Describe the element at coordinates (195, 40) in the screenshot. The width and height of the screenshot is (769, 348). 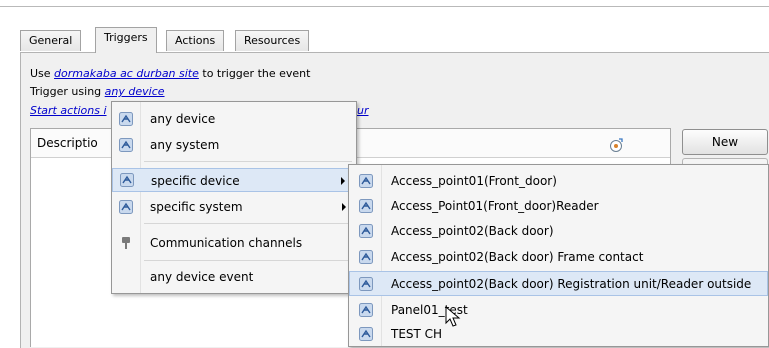
I see `tab-actions: Actions` at that location.